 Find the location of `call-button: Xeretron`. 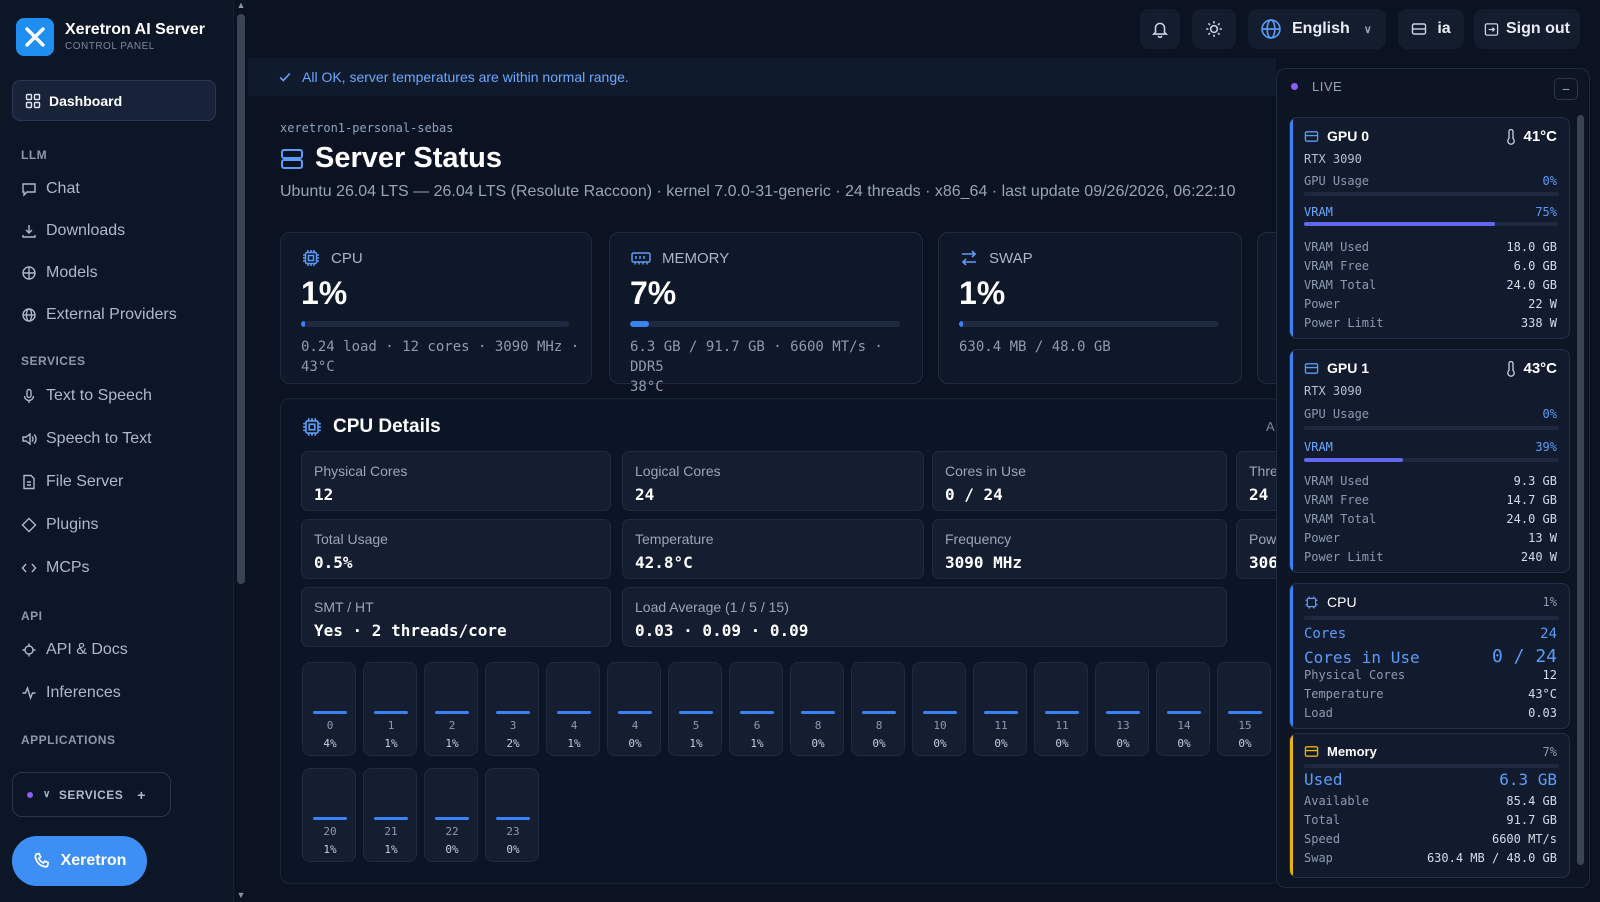

call-button: Xeretron is located at coordinates (79, 861).